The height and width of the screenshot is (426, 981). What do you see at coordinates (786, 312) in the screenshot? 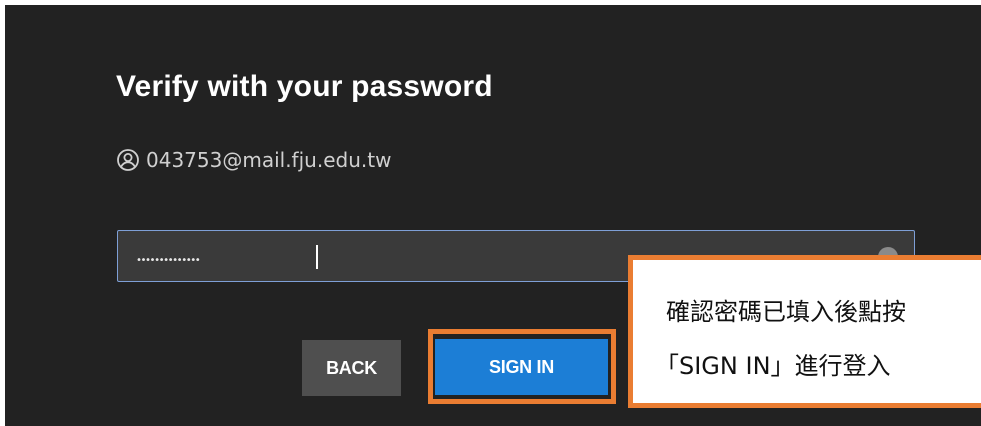
I see `callout-line-1: 確認密碼已填入後點按` at bounding box center [786, 312].